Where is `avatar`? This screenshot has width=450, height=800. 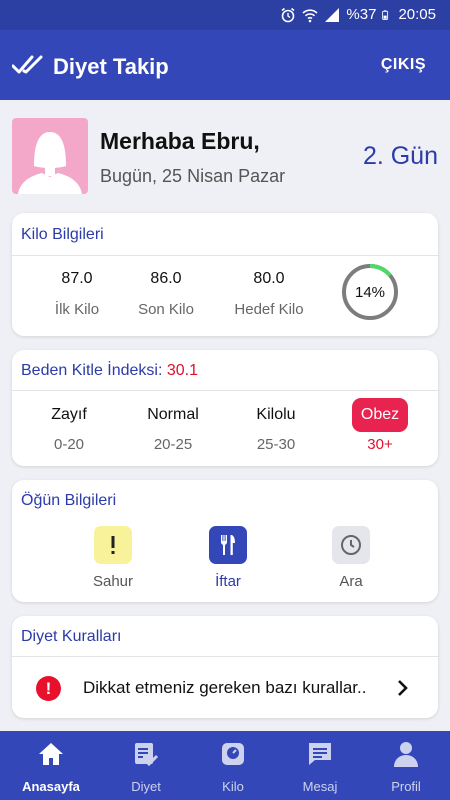 avatar is located at coordinates (50, 156).